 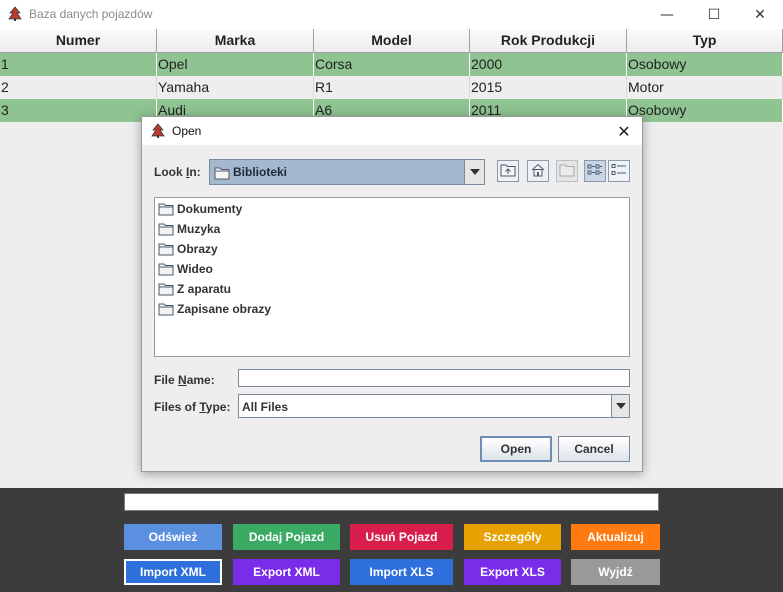 I want to click on table-row: 2 Yamaha R1 2015 Motor, so click(x=391, y=87).